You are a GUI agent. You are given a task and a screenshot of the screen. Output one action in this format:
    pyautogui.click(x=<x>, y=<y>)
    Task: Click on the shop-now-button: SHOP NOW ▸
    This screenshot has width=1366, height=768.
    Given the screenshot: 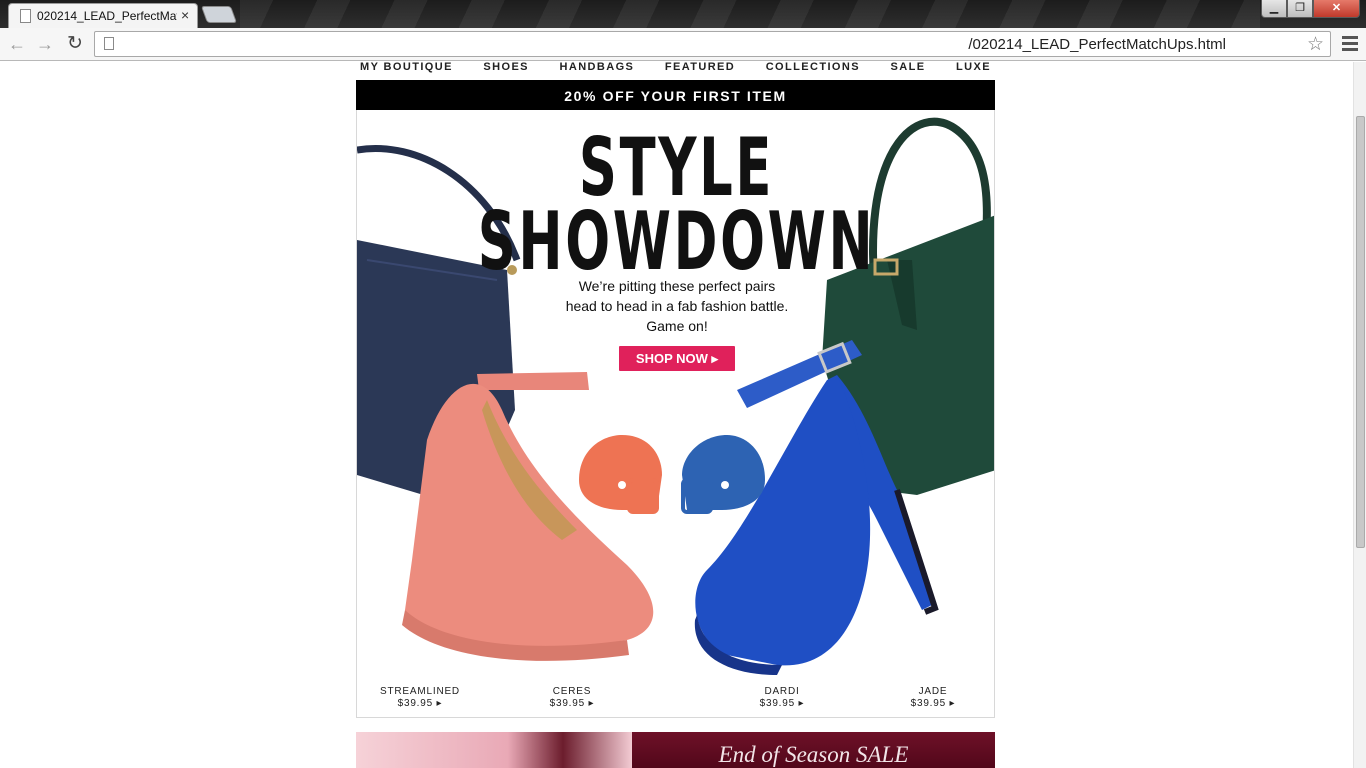 What is the action you would take?
    pyautogui.click(x=677, y=358)
    